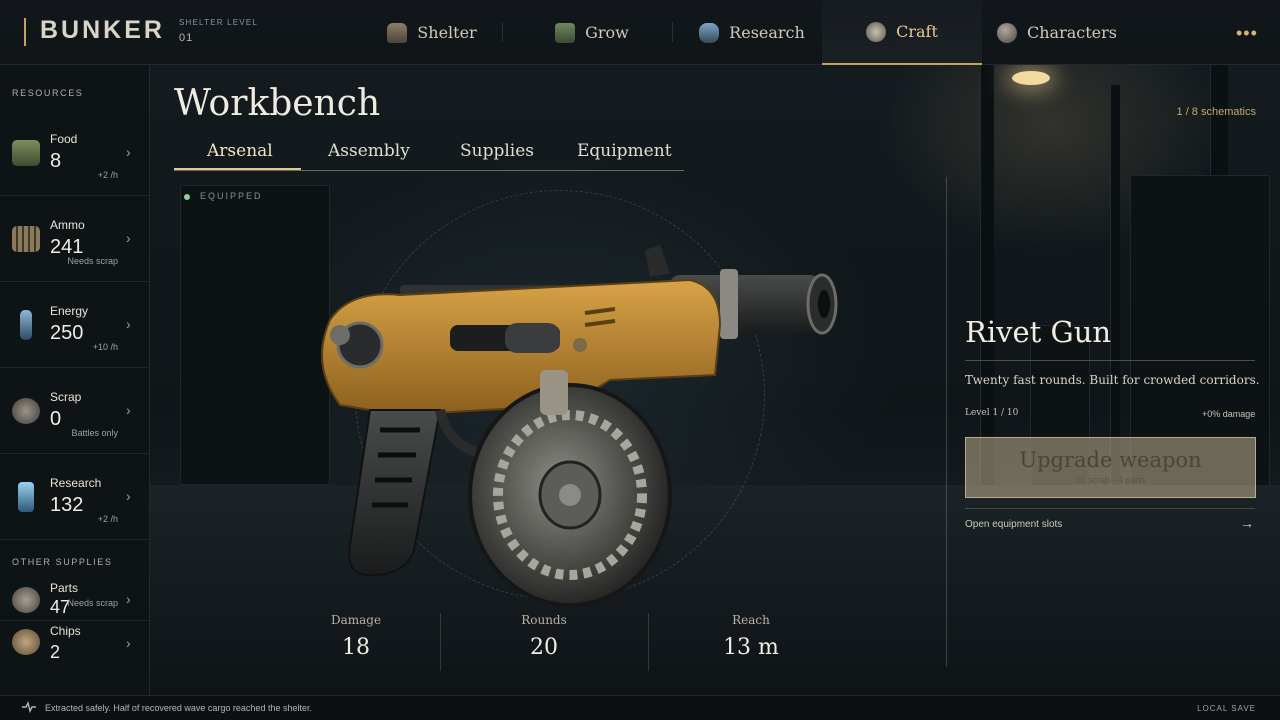 The height and width of the screenshot is (720, 1280). Describe the element at coordinates (544, 636) in the screenshot. I see `stat-rounds: Rounds 20` at that location.